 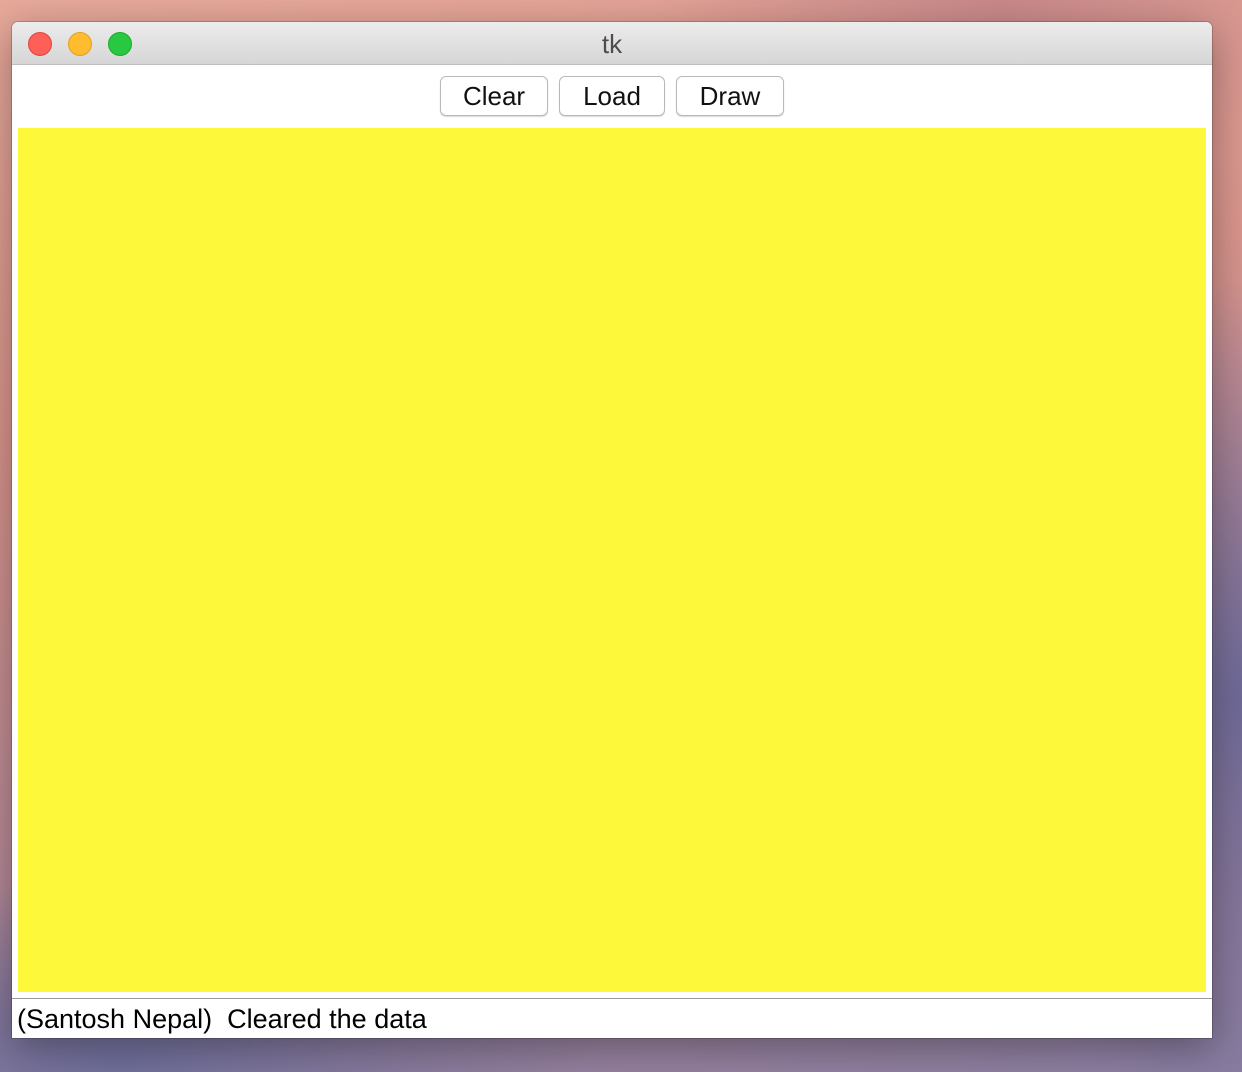 What do you see at coordinates (730, 96) in the screenshot?
I see `draw-button: Draw` at bounding box center [730, 96].